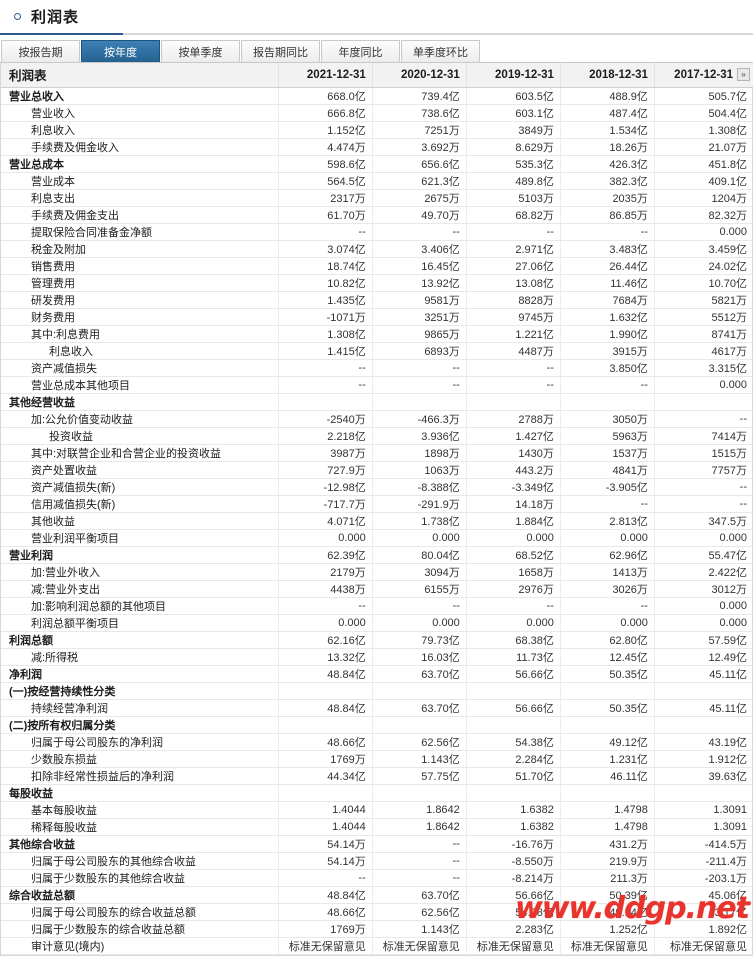 The width and height of the screenshot is (753, 956). I want to click on cell-value: 9581万, so click(419, 300).